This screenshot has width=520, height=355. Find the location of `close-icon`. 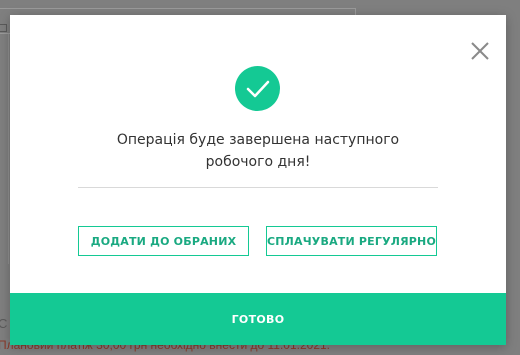

close-icon is located at coordinates (480, 51).